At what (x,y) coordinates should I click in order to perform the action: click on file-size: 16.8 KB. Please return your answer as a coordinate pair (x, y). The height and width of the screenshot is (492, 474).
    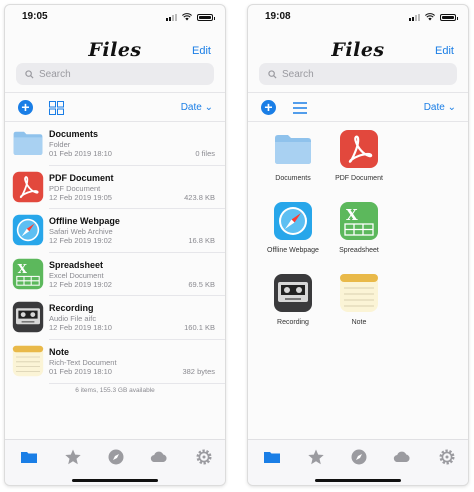
    Looking at the image, I should click on (201, 241).